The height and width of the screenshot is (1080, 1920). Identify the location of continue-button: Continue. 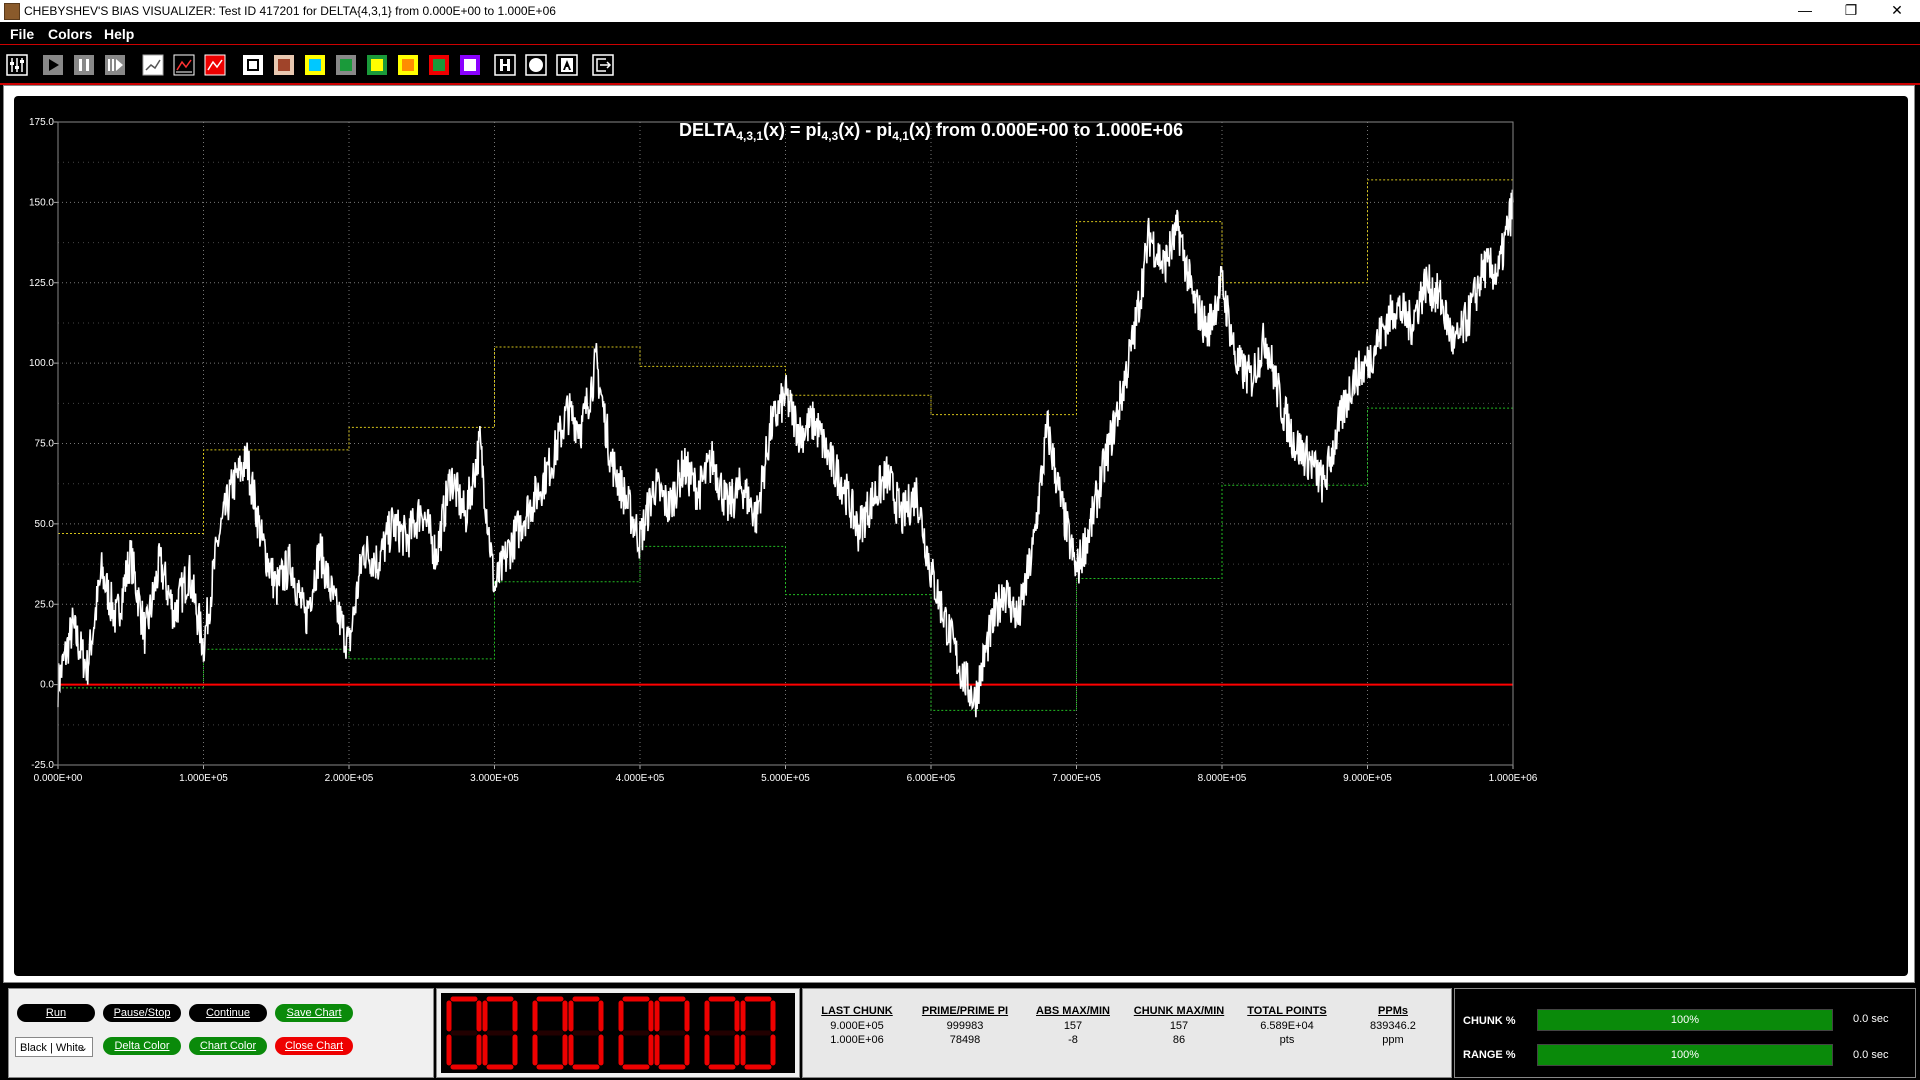
(228, 1013).